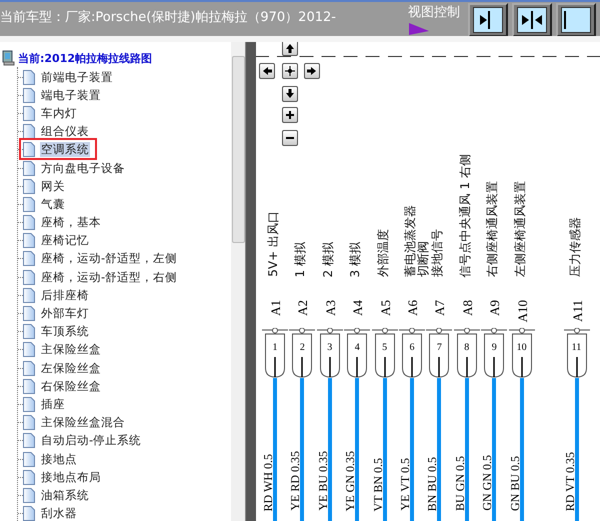 Image resolution: width=600 pixels, height=521 pixels. What do you see at coordinates (65, 295) in the screenshot?
I see `tree-item: 后排座椅` at bounding box center [65, 295].